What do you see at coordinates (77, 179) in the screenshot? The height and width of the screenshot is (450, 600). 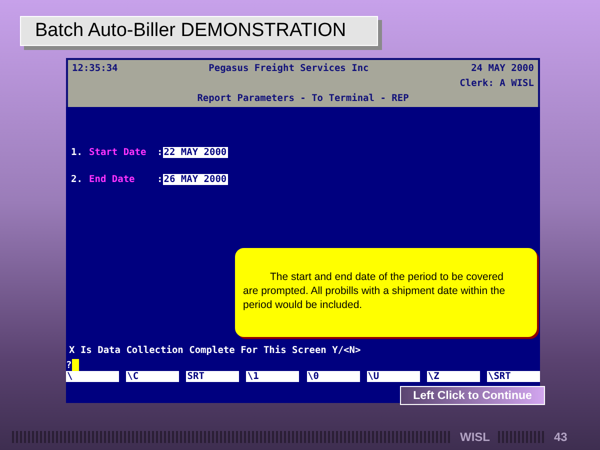 I see `field-number: 2.` at bounding box center [77, 179].